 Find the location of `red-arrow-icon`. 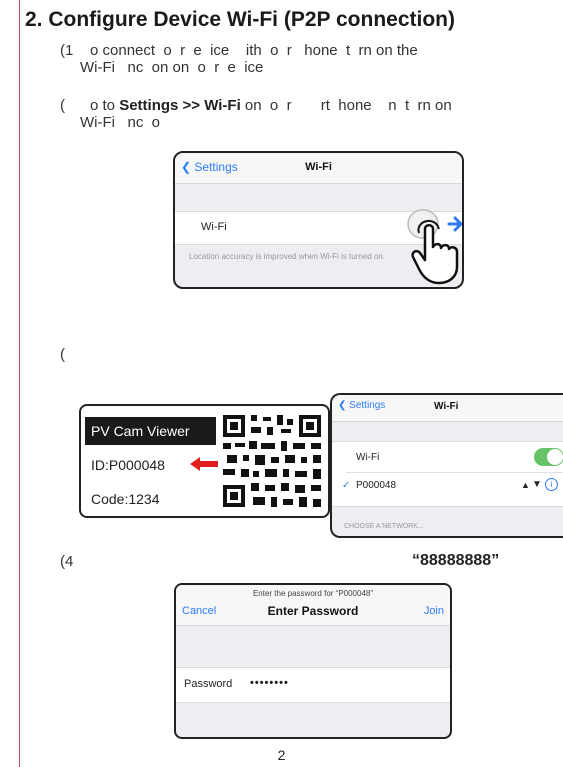

red-arrow-icon is located at coordinates (204, 464).